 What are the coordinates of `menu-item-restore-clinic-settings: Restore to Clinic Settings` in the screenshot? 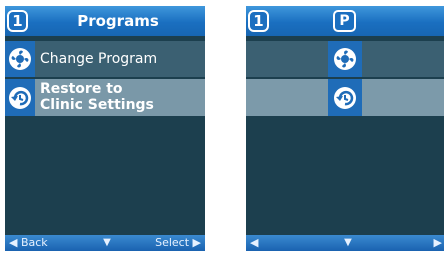 It's located at (105, 97).